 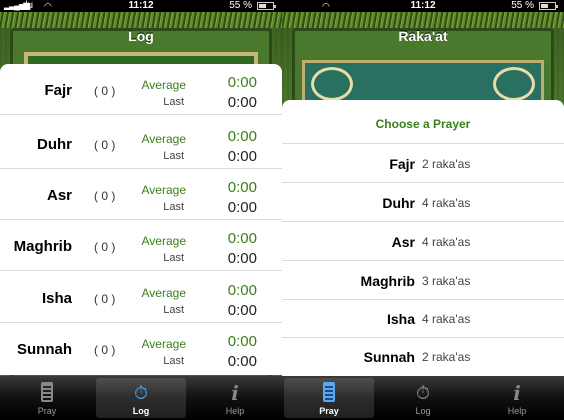 I want to click on prayer-option: Isha 4 raka'as, so click(x=423, y=318).